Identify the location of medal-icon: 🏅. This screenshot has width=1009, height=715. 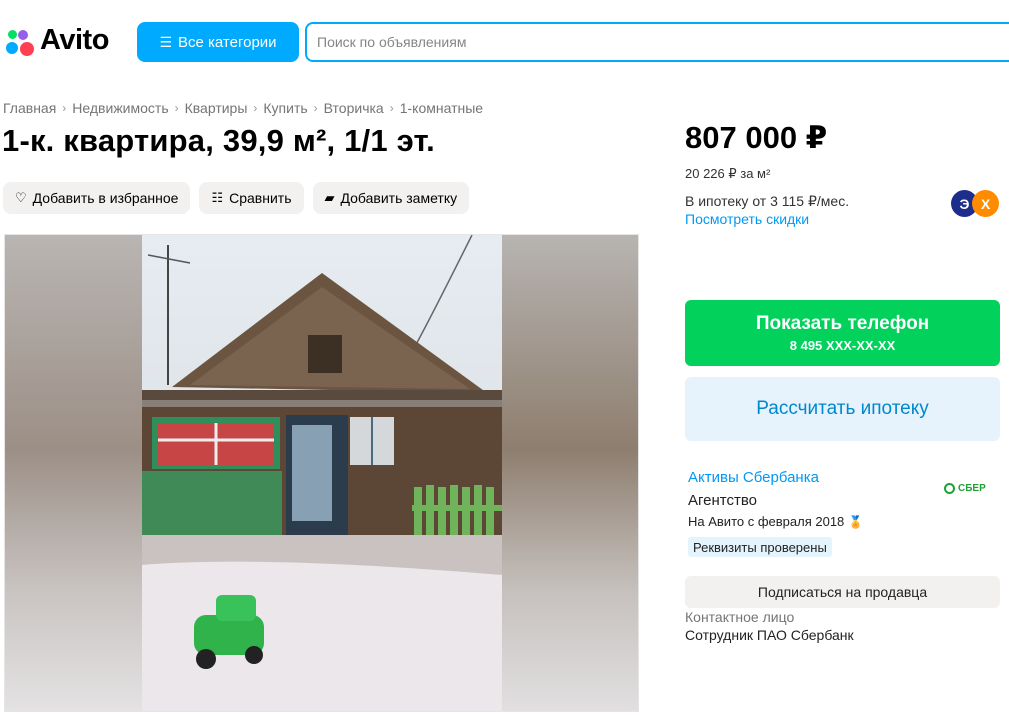
(856, 521).